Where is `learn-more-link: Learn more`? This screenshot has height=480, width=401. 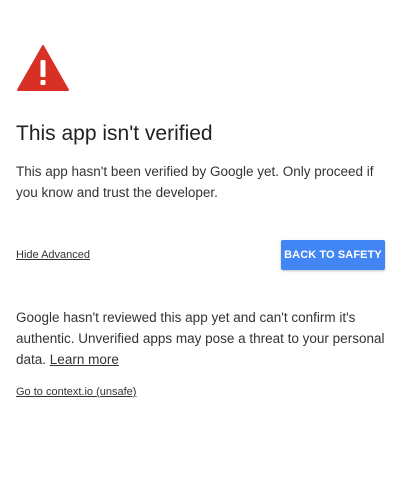
learn-more-link: Learn more is located at coordinates (84, 359).